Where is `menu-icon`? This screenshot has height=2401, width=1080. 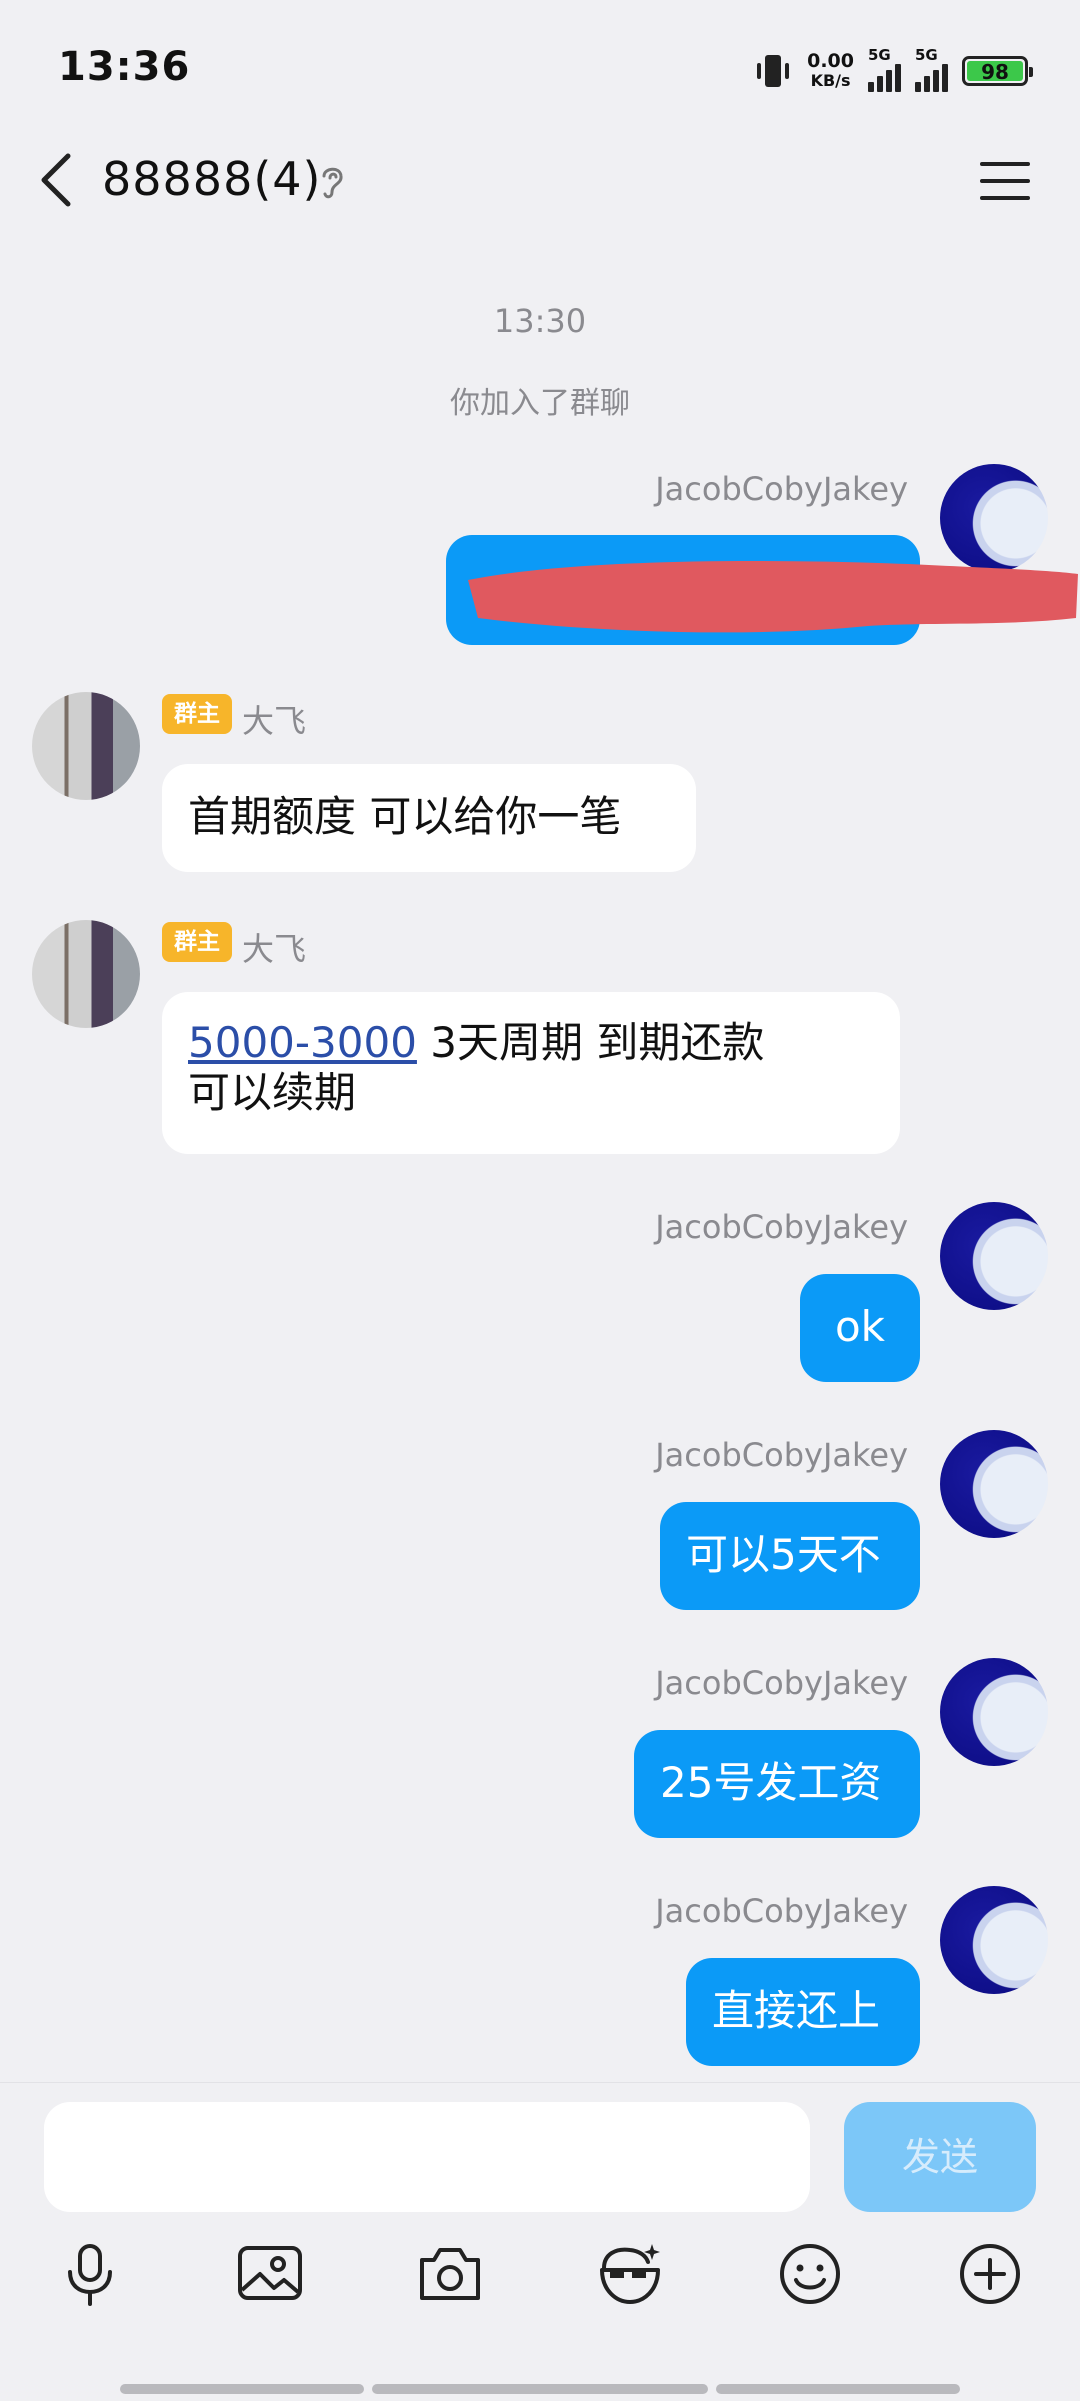
menu-icon is located at coordinates (1005, 181).